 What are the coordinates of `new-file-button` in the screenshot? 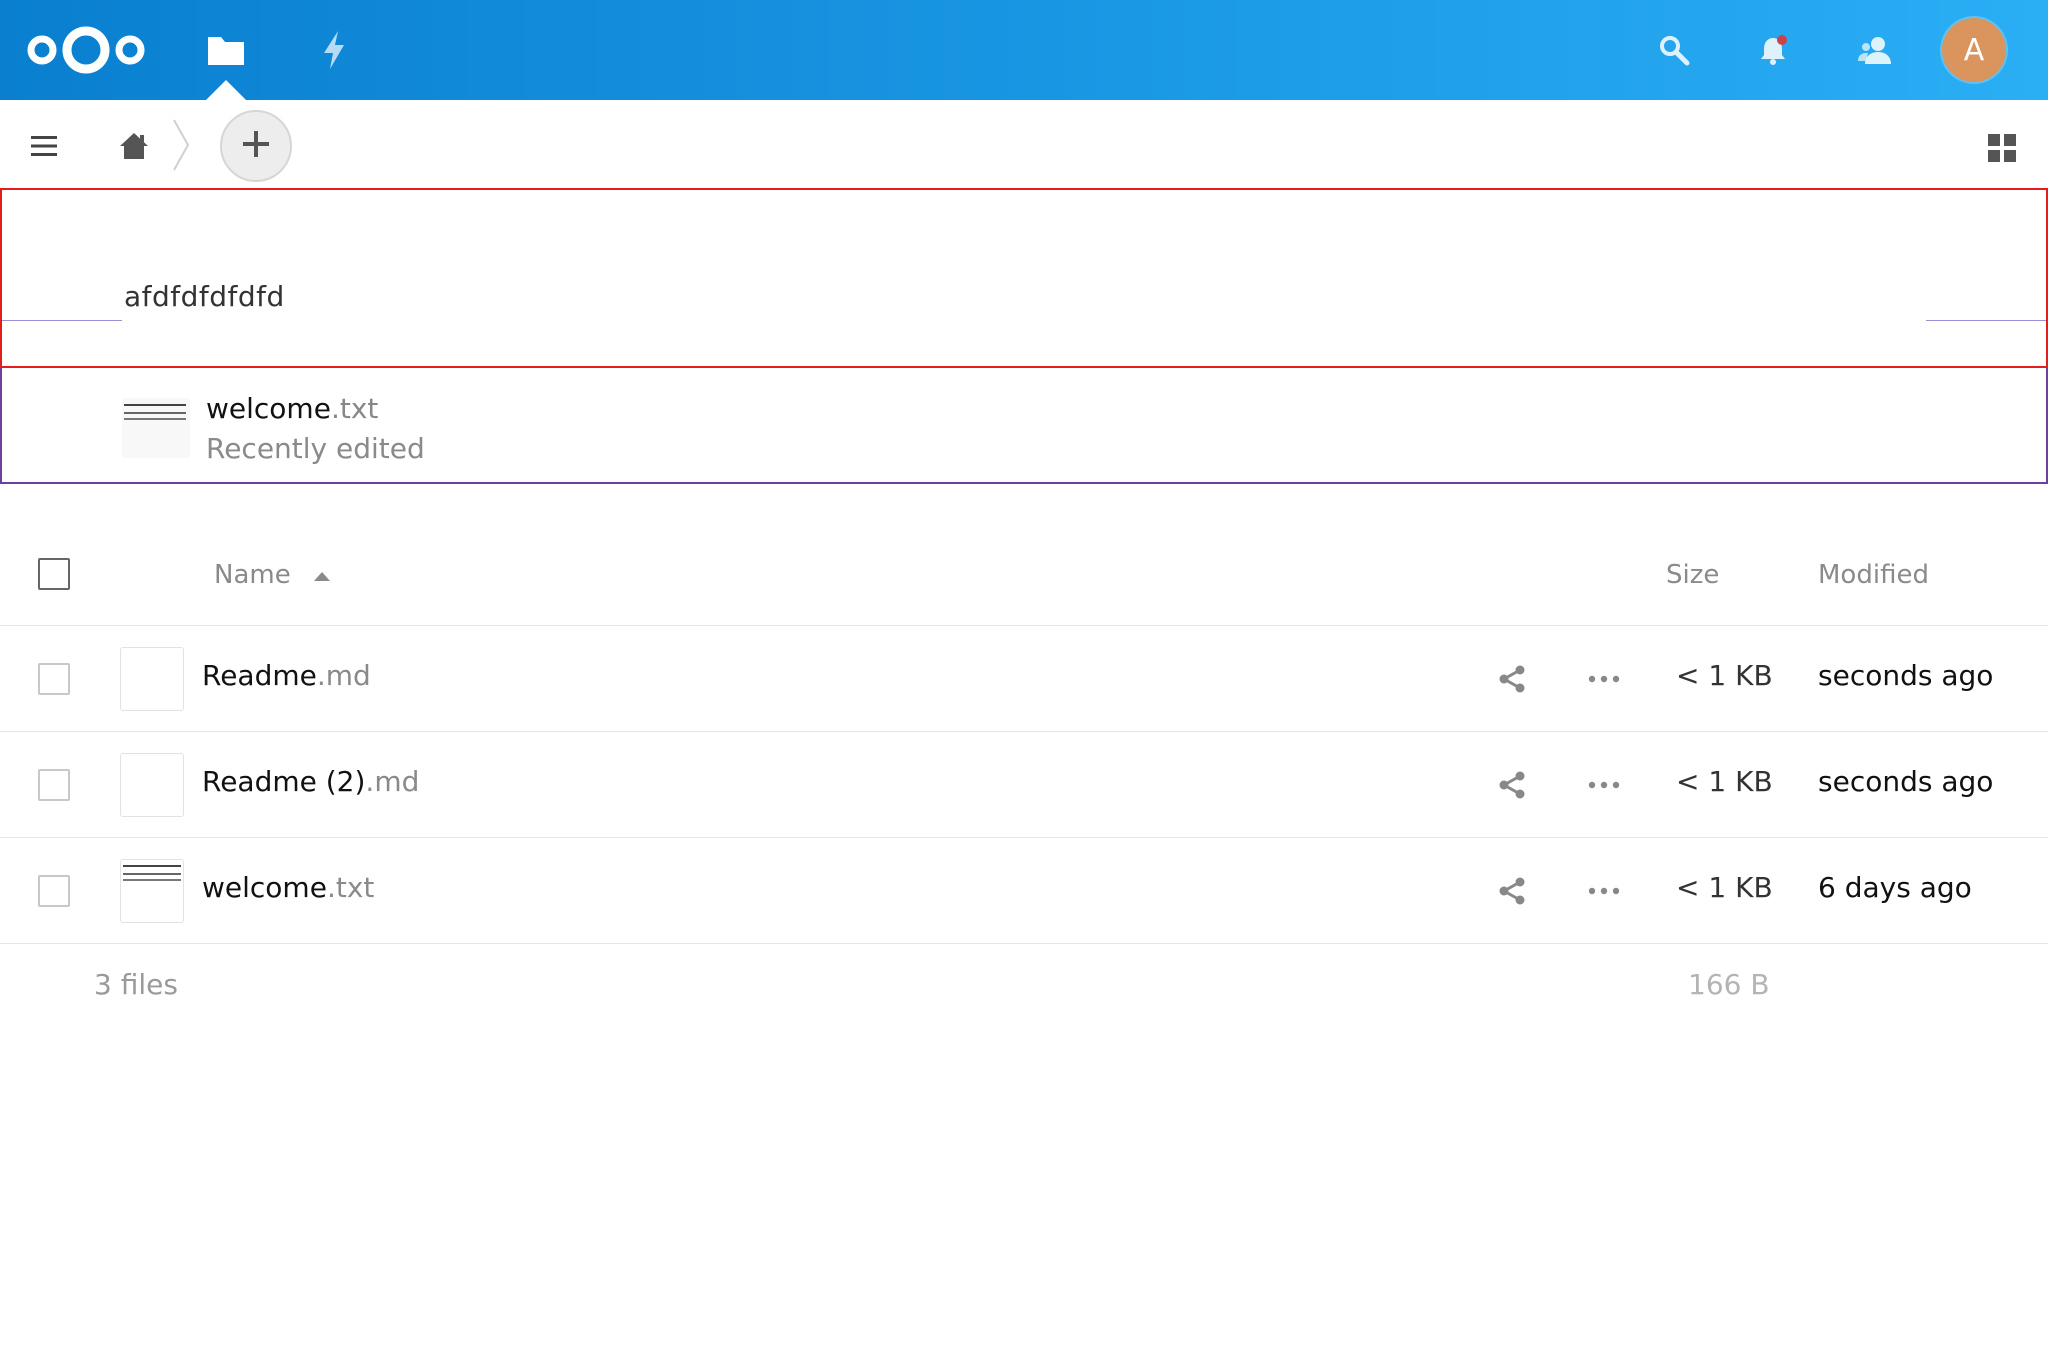 It's located at (256, 146).